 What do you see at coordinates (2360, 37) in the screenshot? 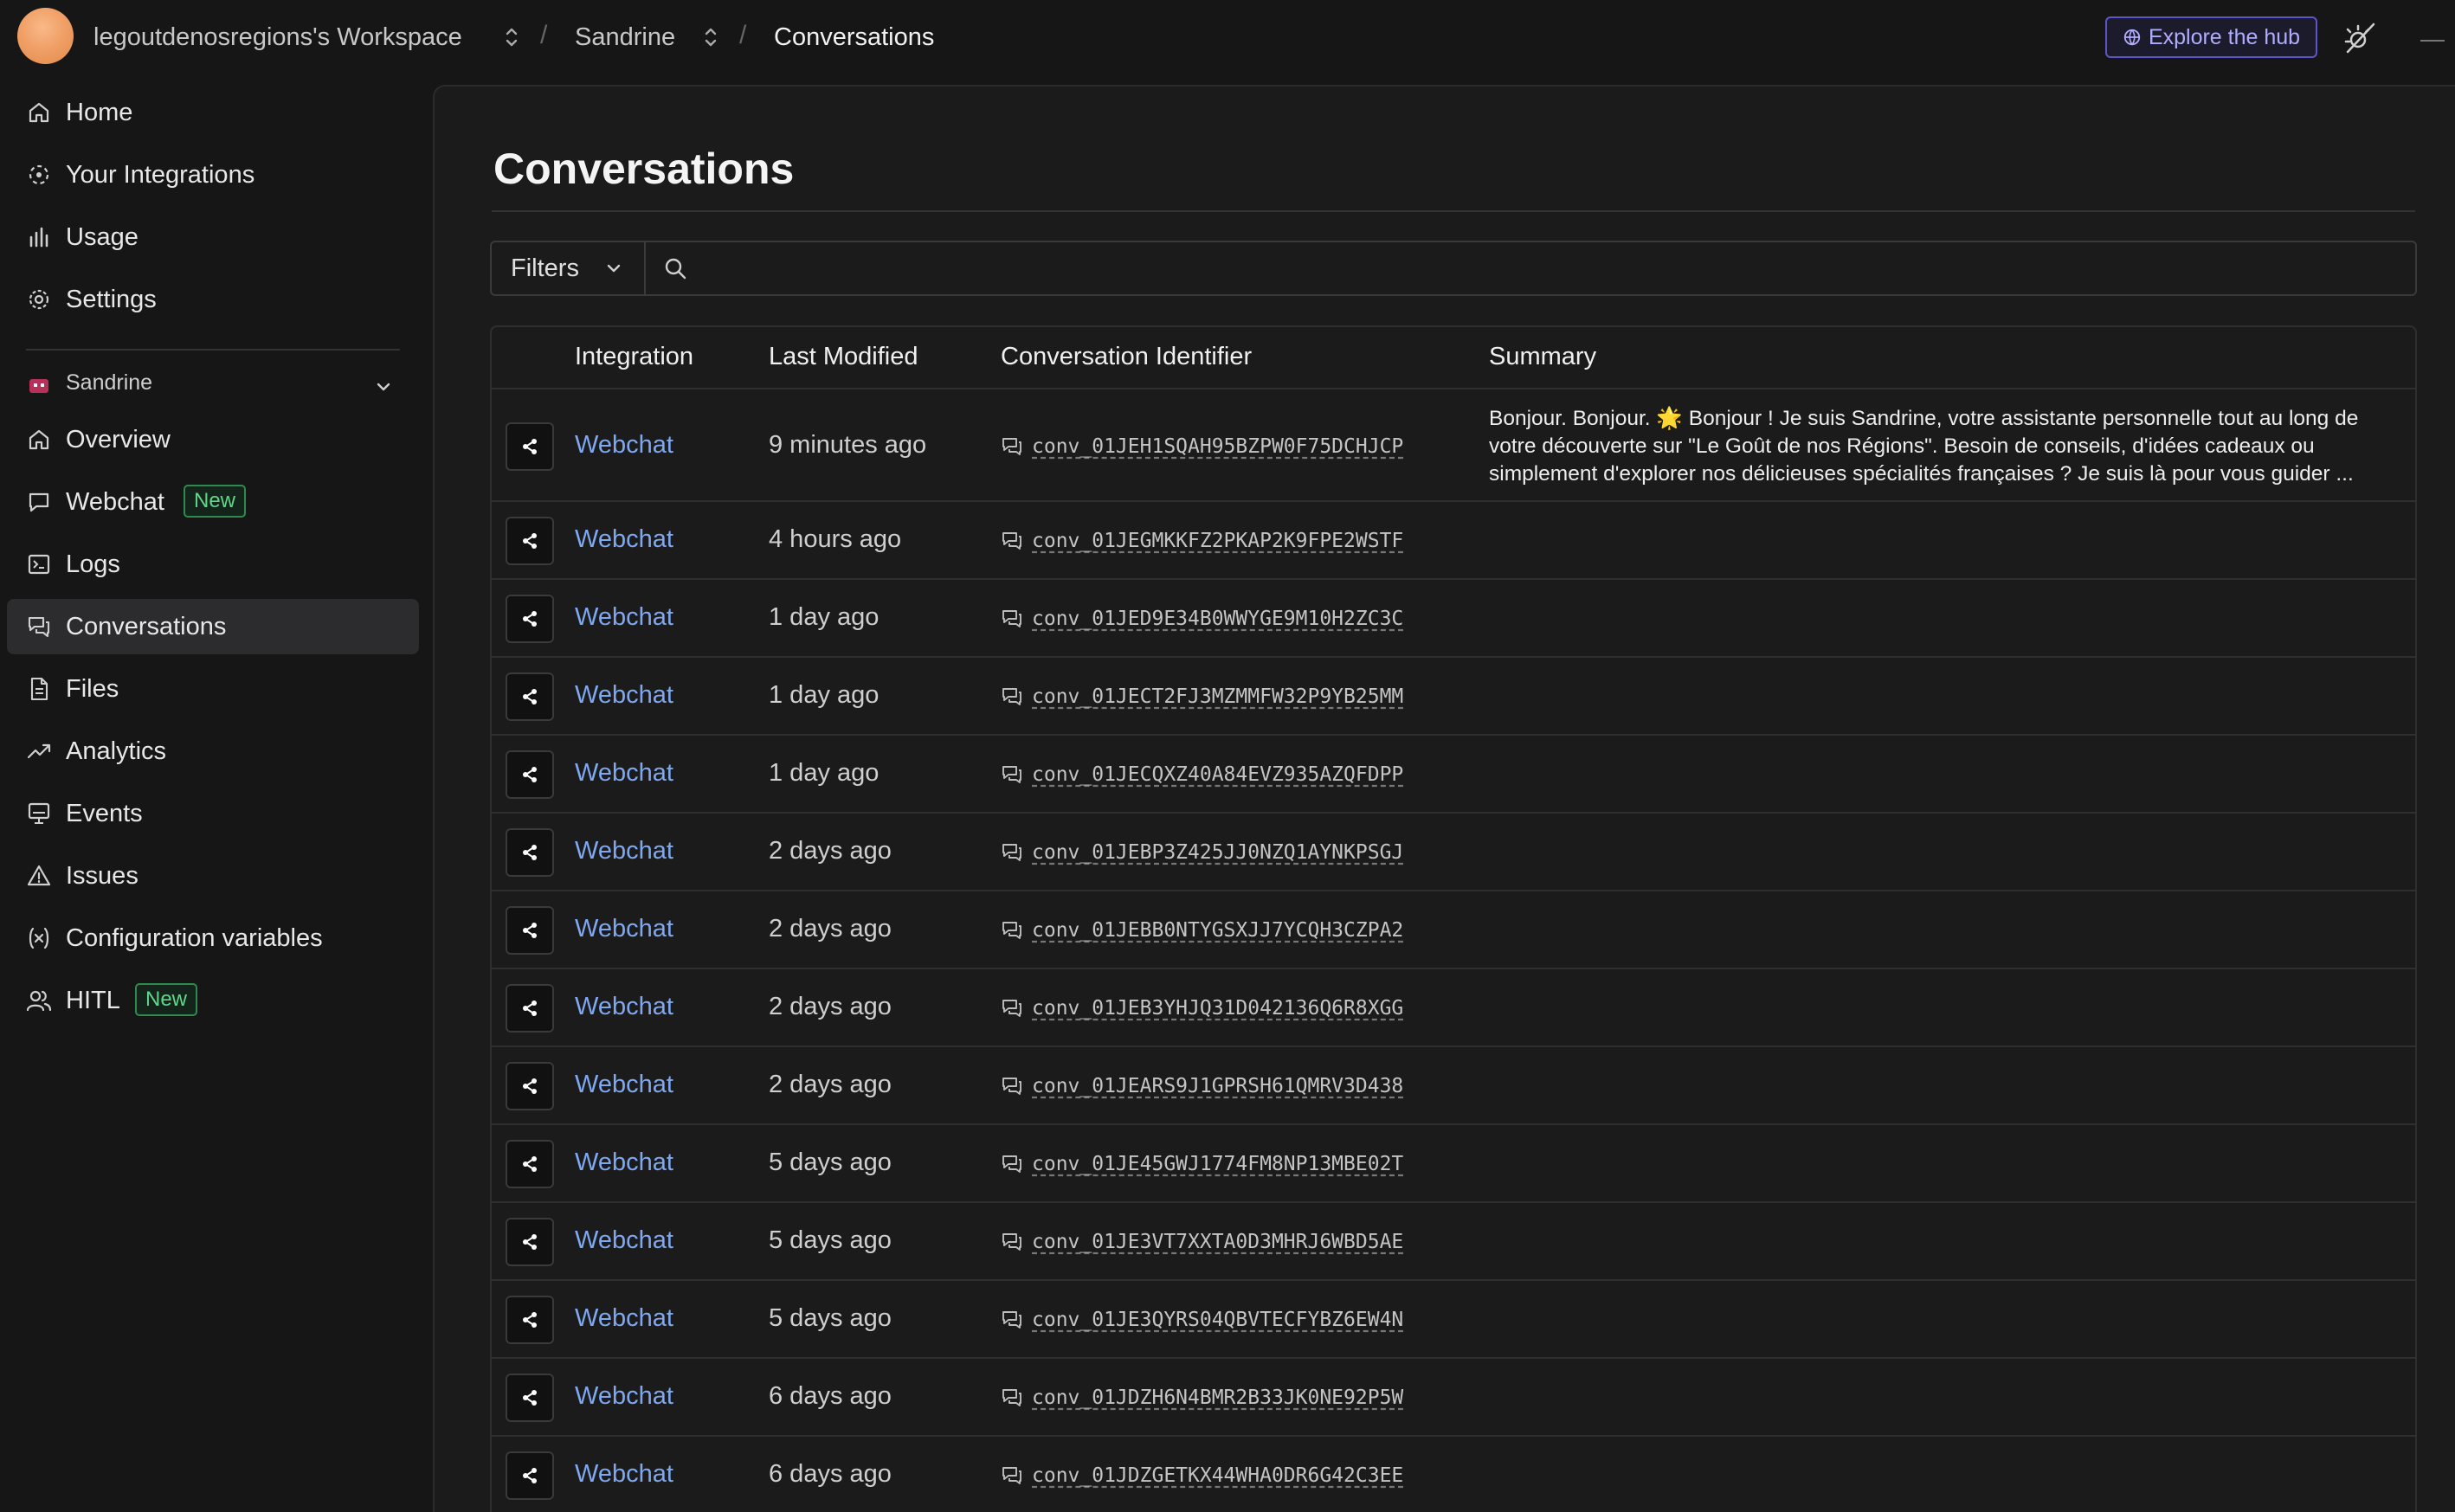
I see `theme-toggle-icon` at bounding box center [2360, 37].